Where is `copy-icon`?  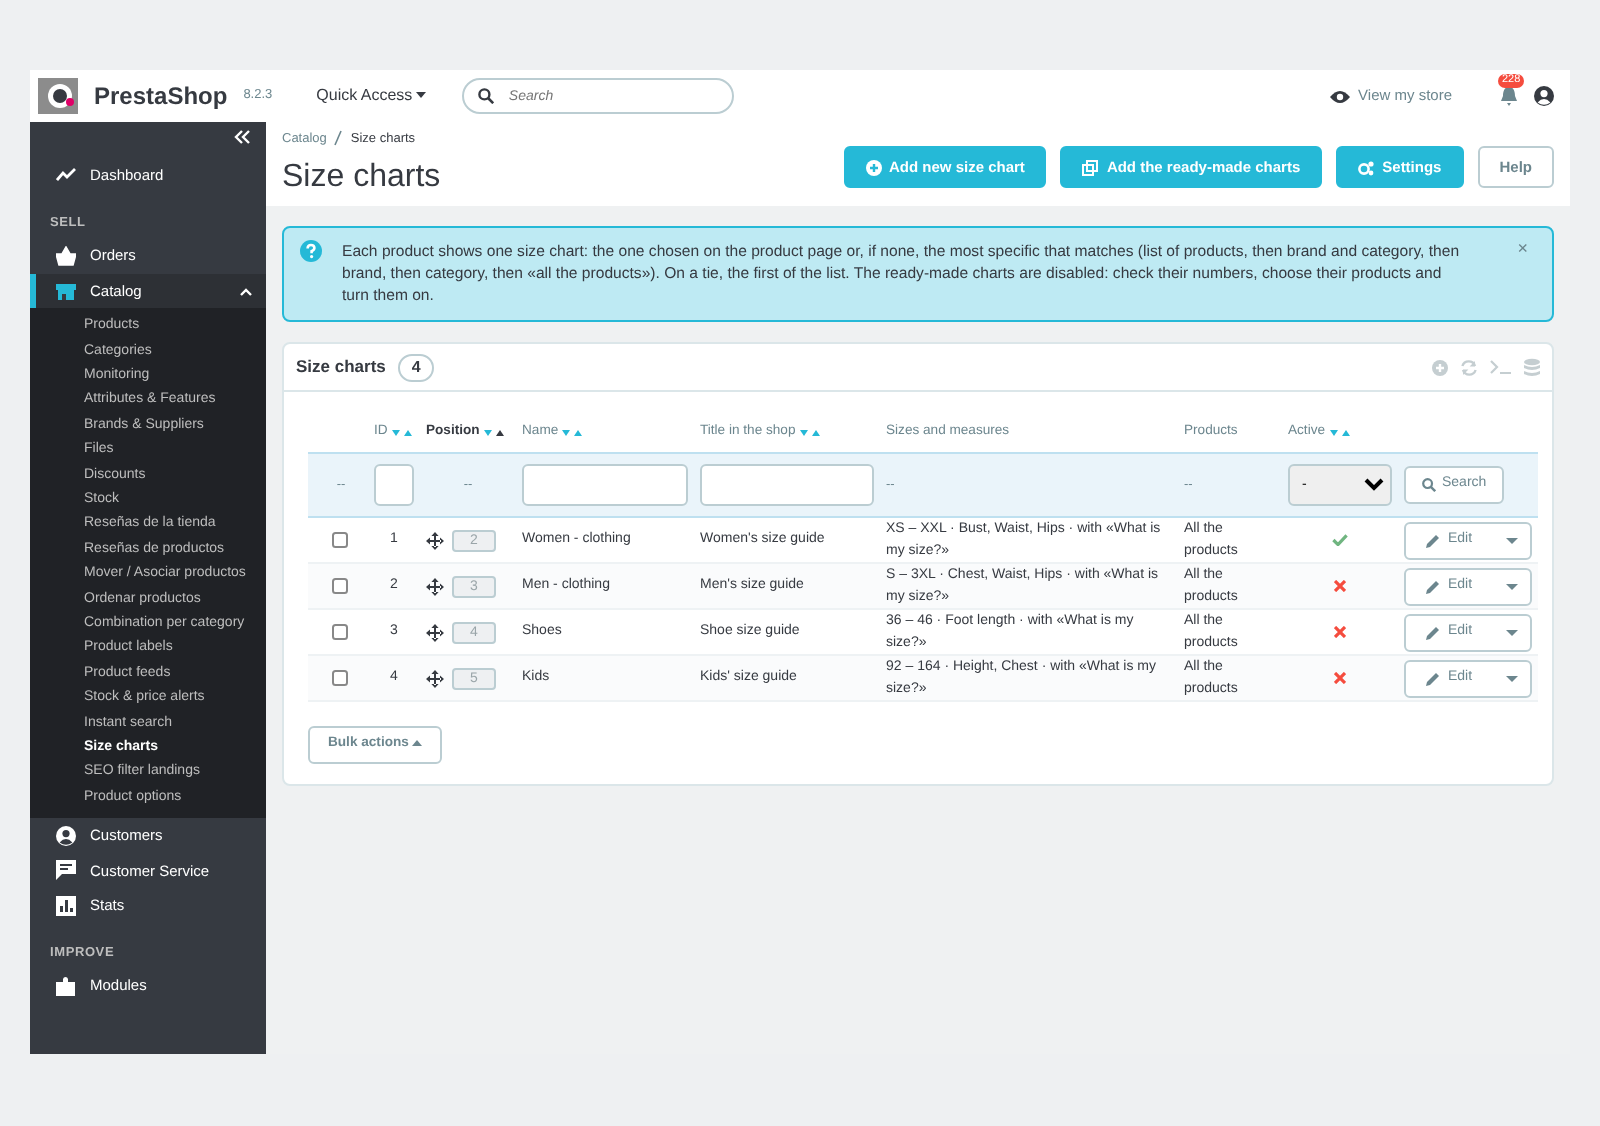 copy-icon is located at coordinates (1090, 167).